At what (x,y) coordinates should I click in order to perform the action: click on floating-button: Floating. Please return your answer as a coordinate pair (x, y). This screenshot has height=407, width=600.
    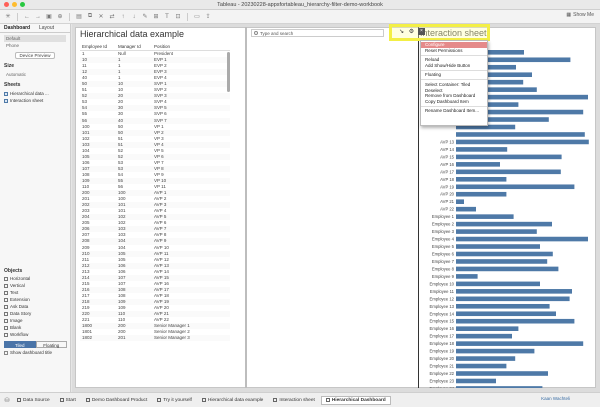
    Looking at the image, I should click on (51, 344).